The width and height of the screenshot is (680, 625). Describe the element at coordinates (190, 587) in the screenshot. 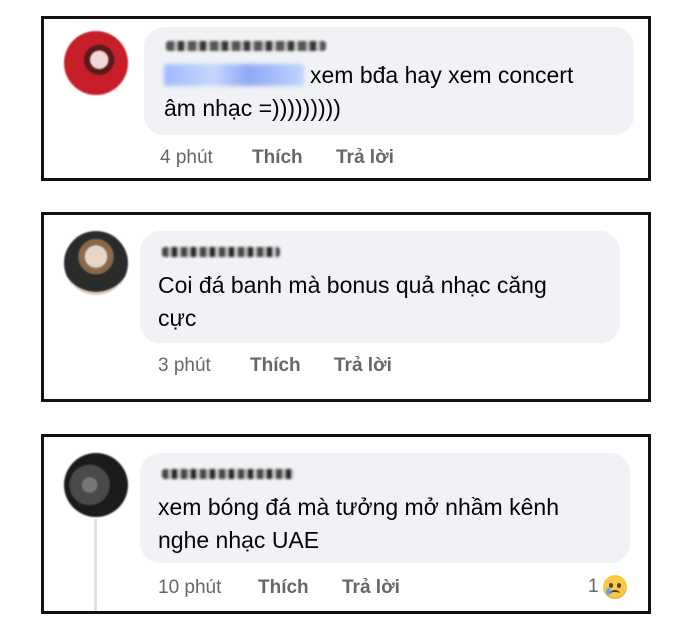

I see `comment-time: 10 phút` at that location.